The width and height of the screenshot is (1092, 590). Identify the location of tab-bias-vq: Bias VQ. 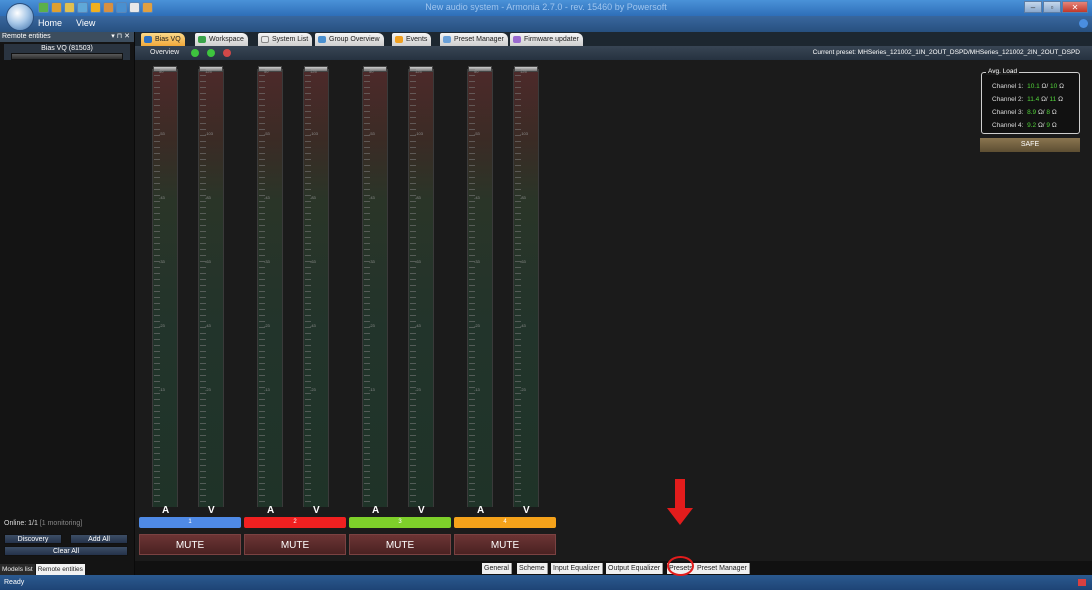
(163, 39).